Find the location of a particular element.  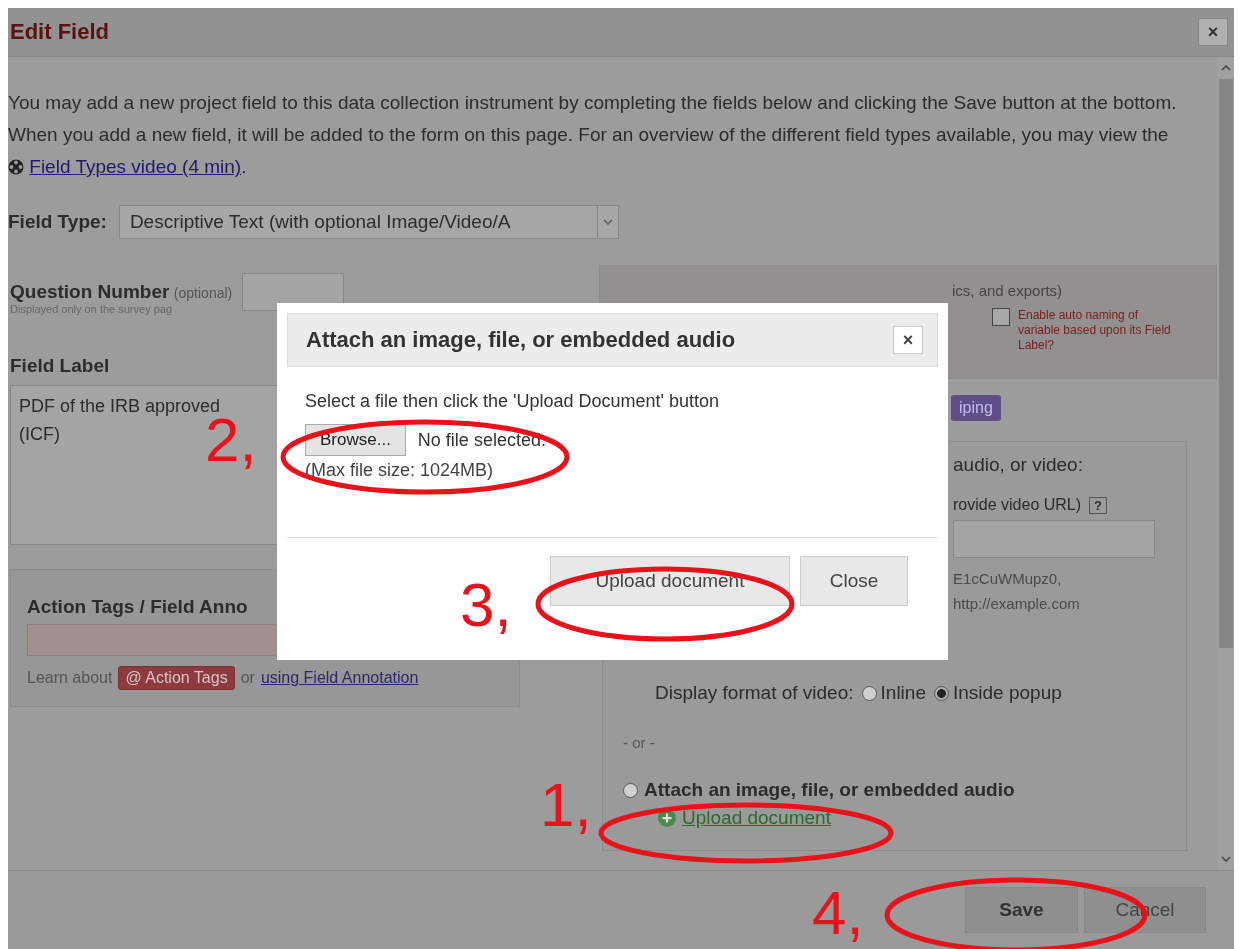

scrollbar is located at coordinates (1225, 463).